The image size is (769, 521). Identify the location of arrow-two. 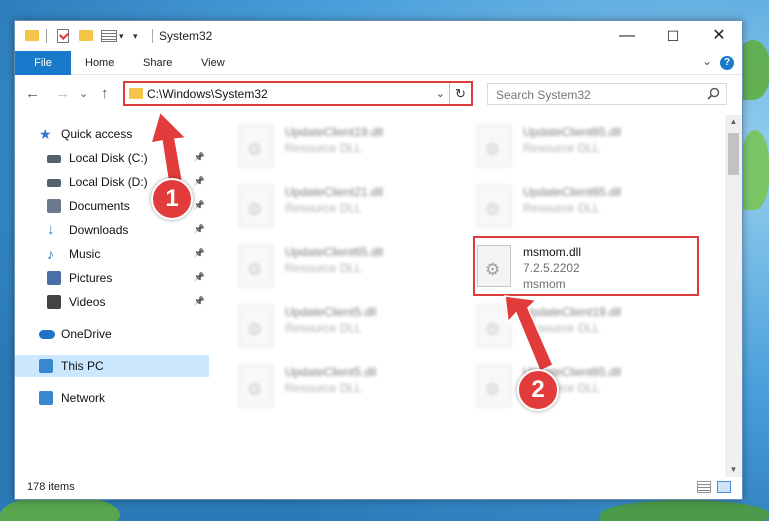
(529, 334).